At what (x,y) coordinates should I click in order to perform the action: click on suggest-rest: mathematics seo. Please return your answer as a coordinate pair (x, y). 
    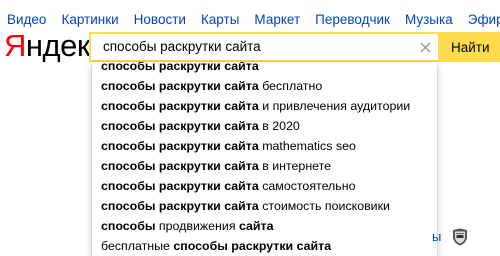
    Looking at the image, I should click on (307, 146).